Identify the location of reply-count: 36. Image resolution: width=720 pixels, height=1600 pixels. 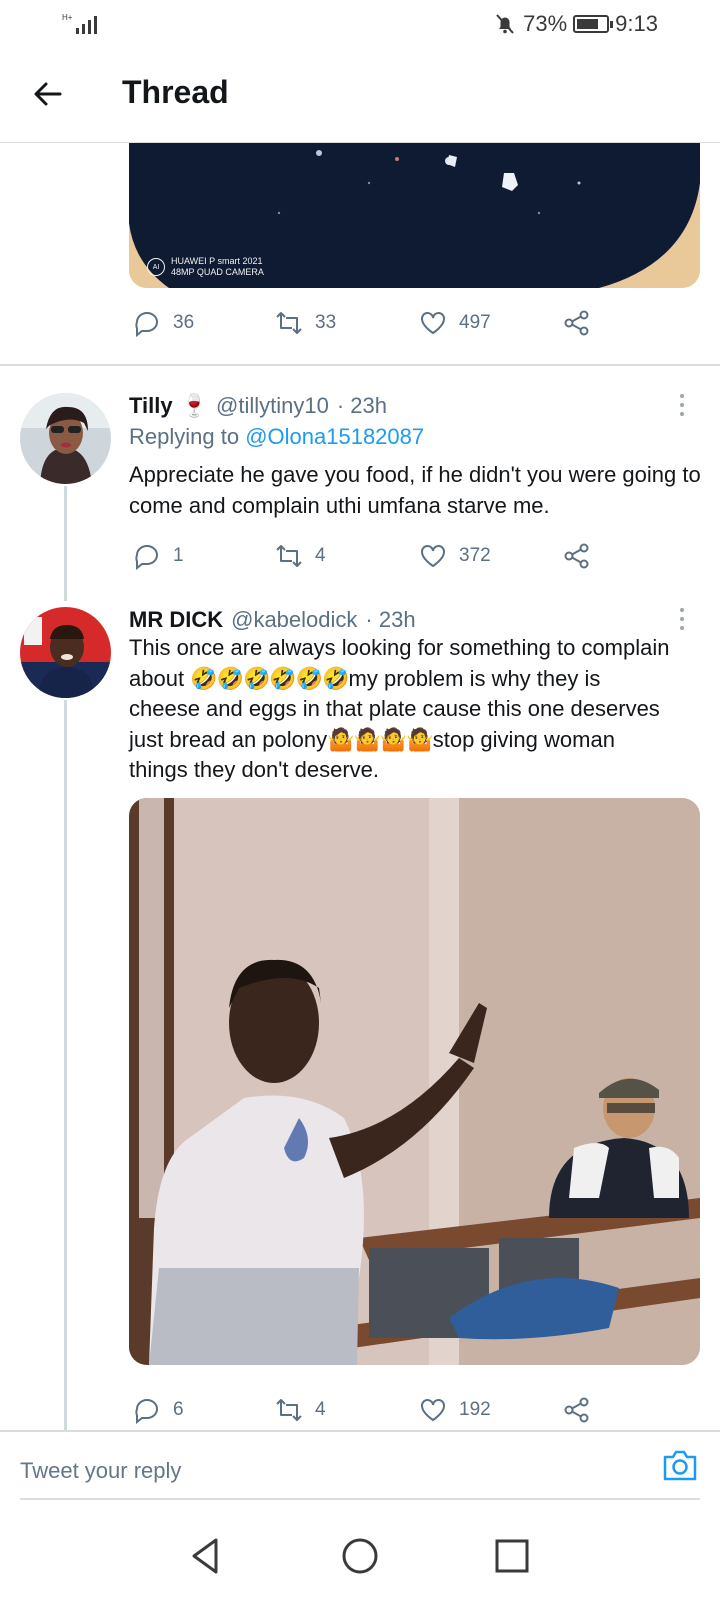
(184, 322).